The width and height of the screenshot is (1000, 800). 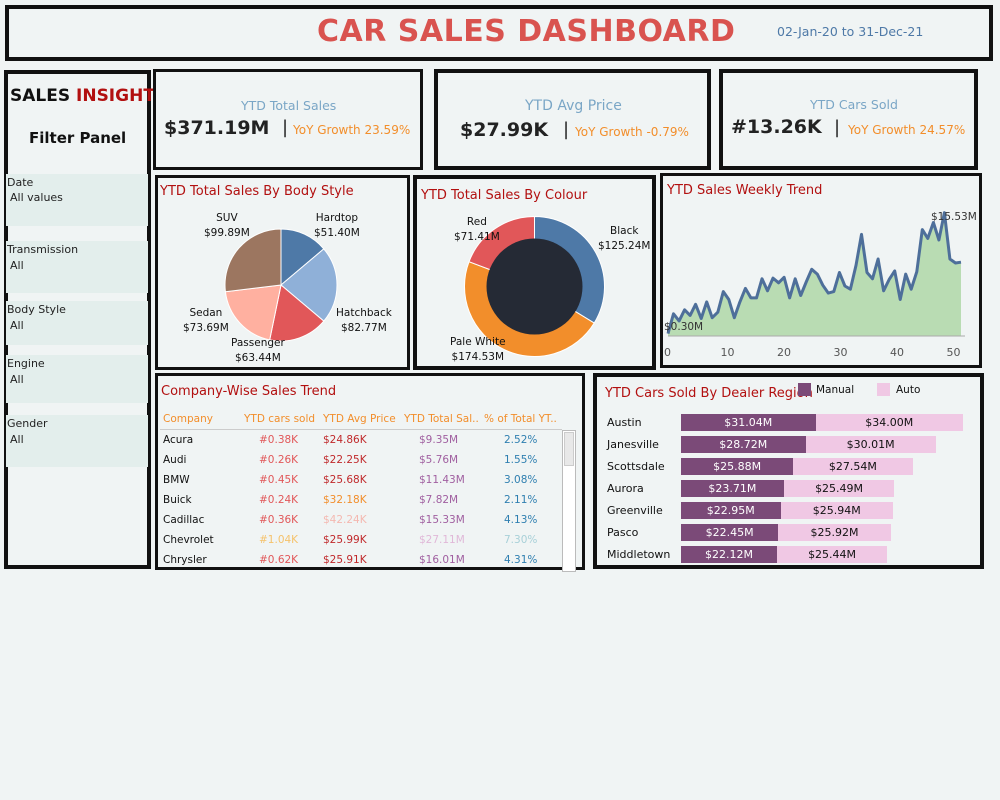 I want to click on slice-value: $71.41M, so click(x=477, y=237).